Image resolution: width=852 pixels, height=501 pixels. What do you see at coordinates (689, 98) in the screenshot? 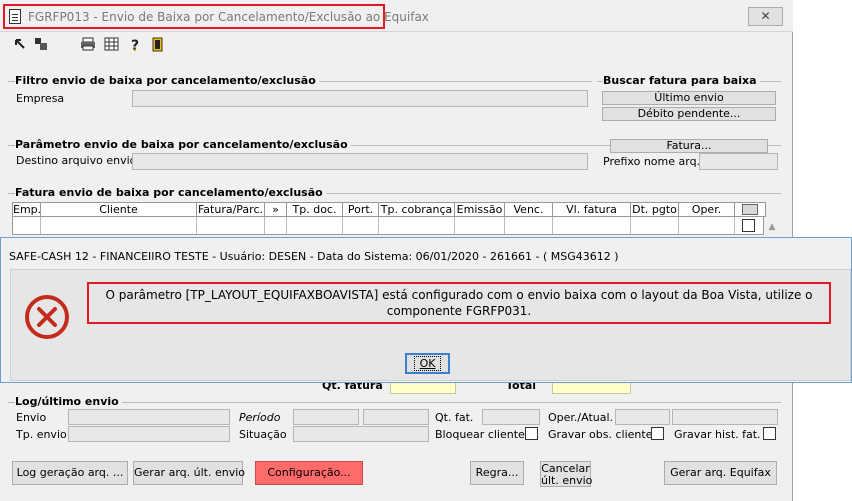
I see `ultimo-envio-button: Último envio` at bounding box center [689, 98].